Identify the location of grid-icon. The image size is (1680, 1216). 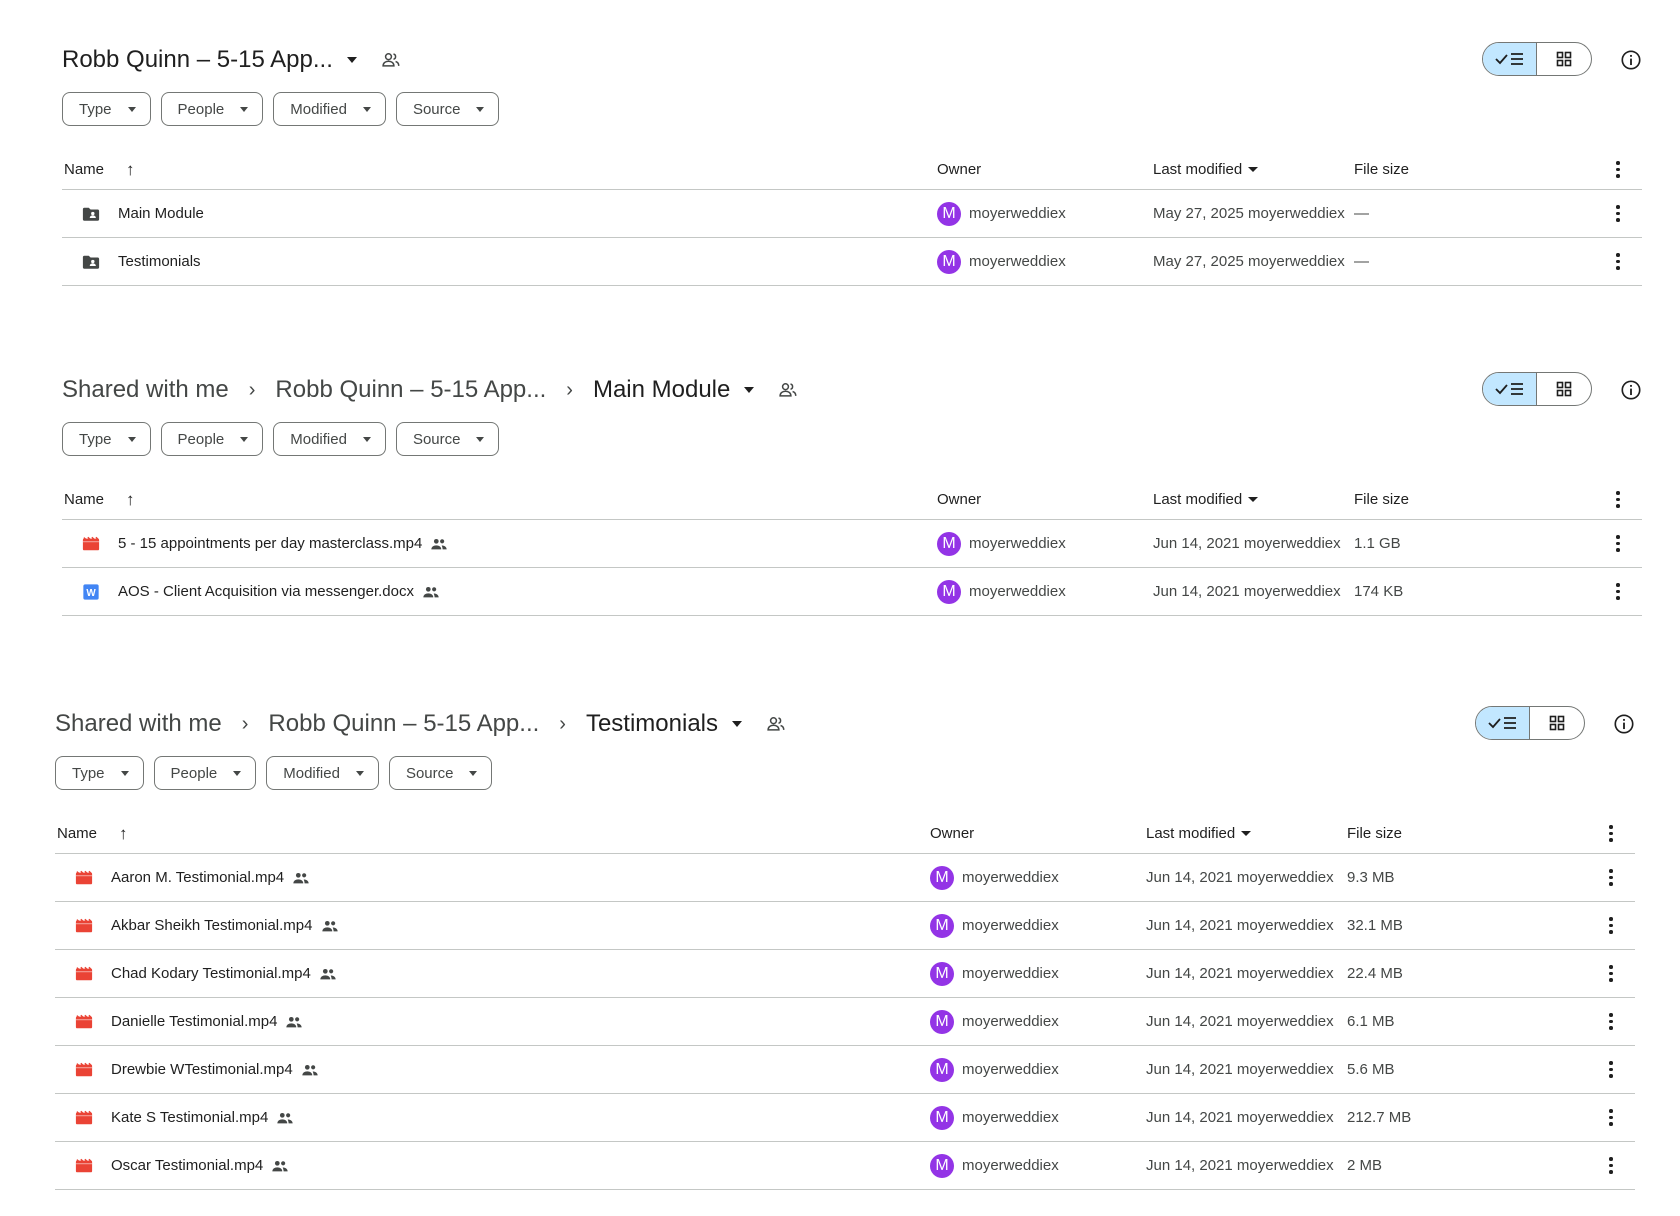
(1557, 723).